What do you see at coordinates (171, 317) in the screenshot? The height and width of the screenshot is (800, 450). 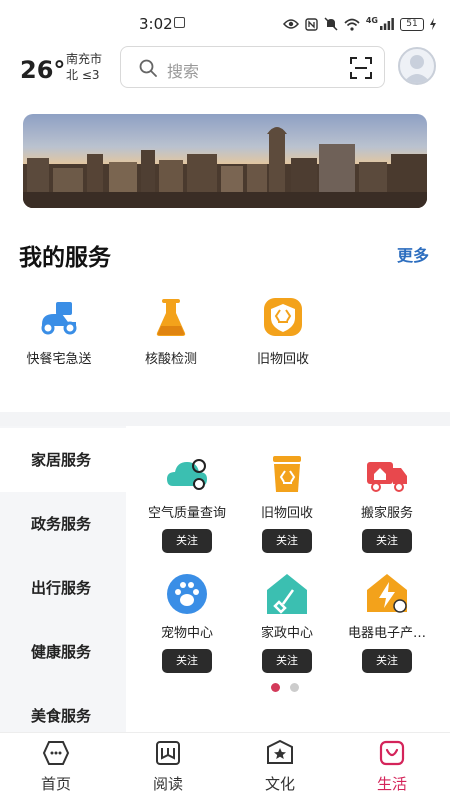 I see `flask-icon` at bounding box center [171, 317].